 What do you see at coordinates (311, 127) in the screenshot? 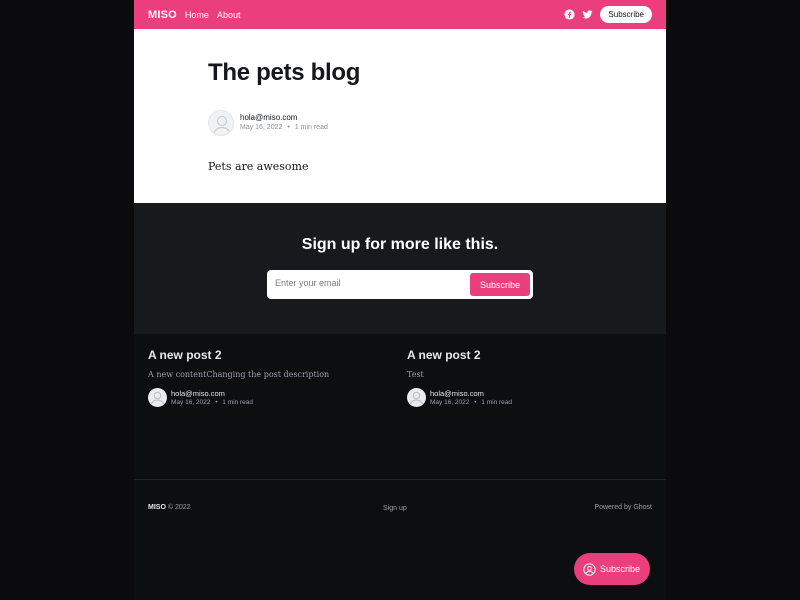
I see `post-read-time: 1 min read` at bounding box center [311, 127].